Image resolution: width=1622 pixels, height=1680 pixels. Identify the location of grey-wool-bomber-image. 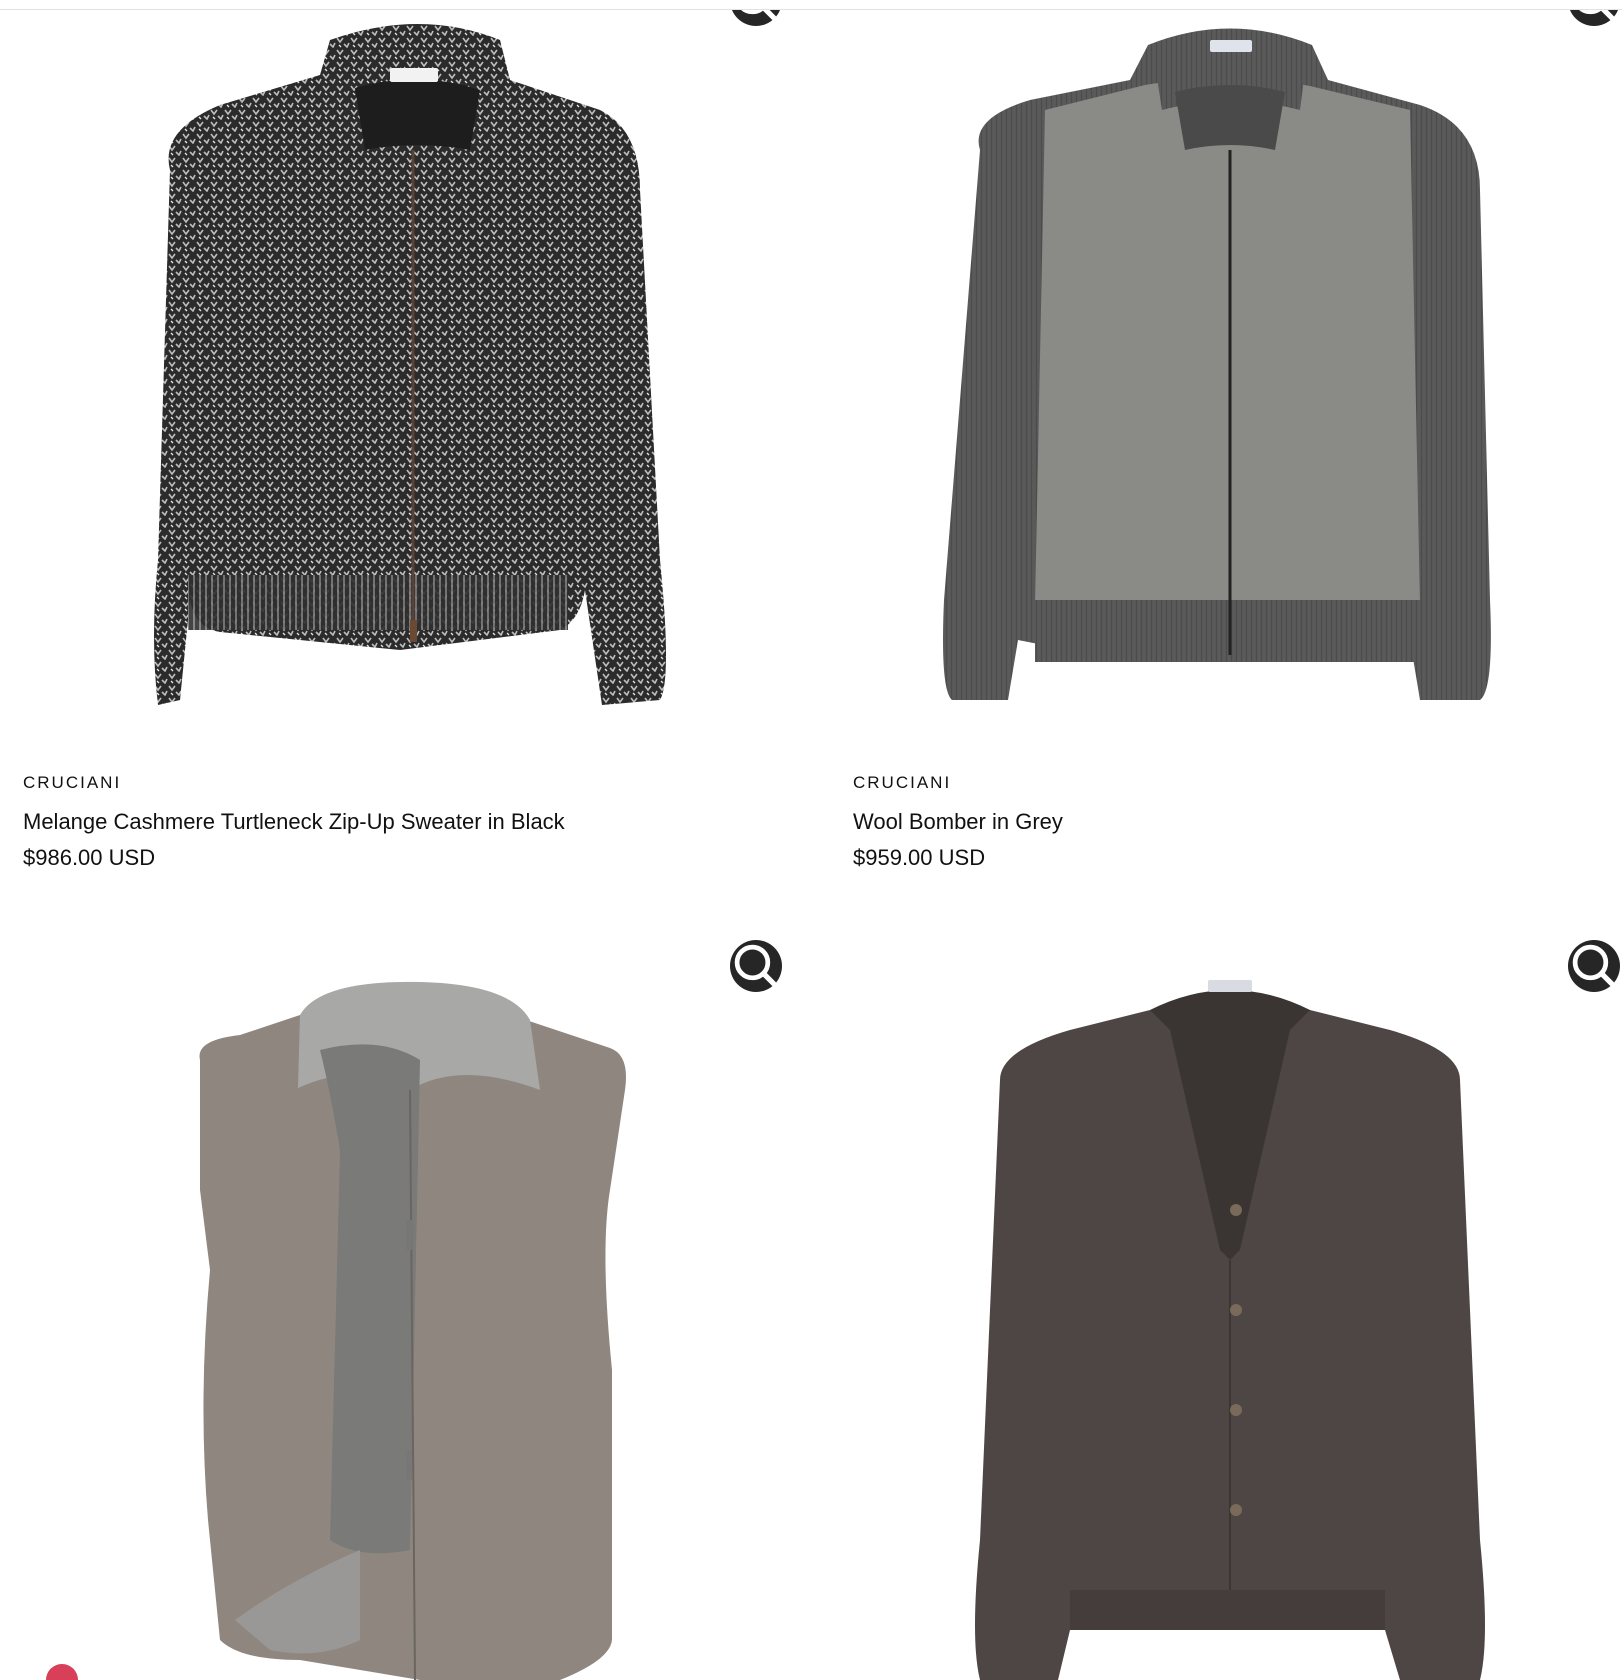
(1217, 364).